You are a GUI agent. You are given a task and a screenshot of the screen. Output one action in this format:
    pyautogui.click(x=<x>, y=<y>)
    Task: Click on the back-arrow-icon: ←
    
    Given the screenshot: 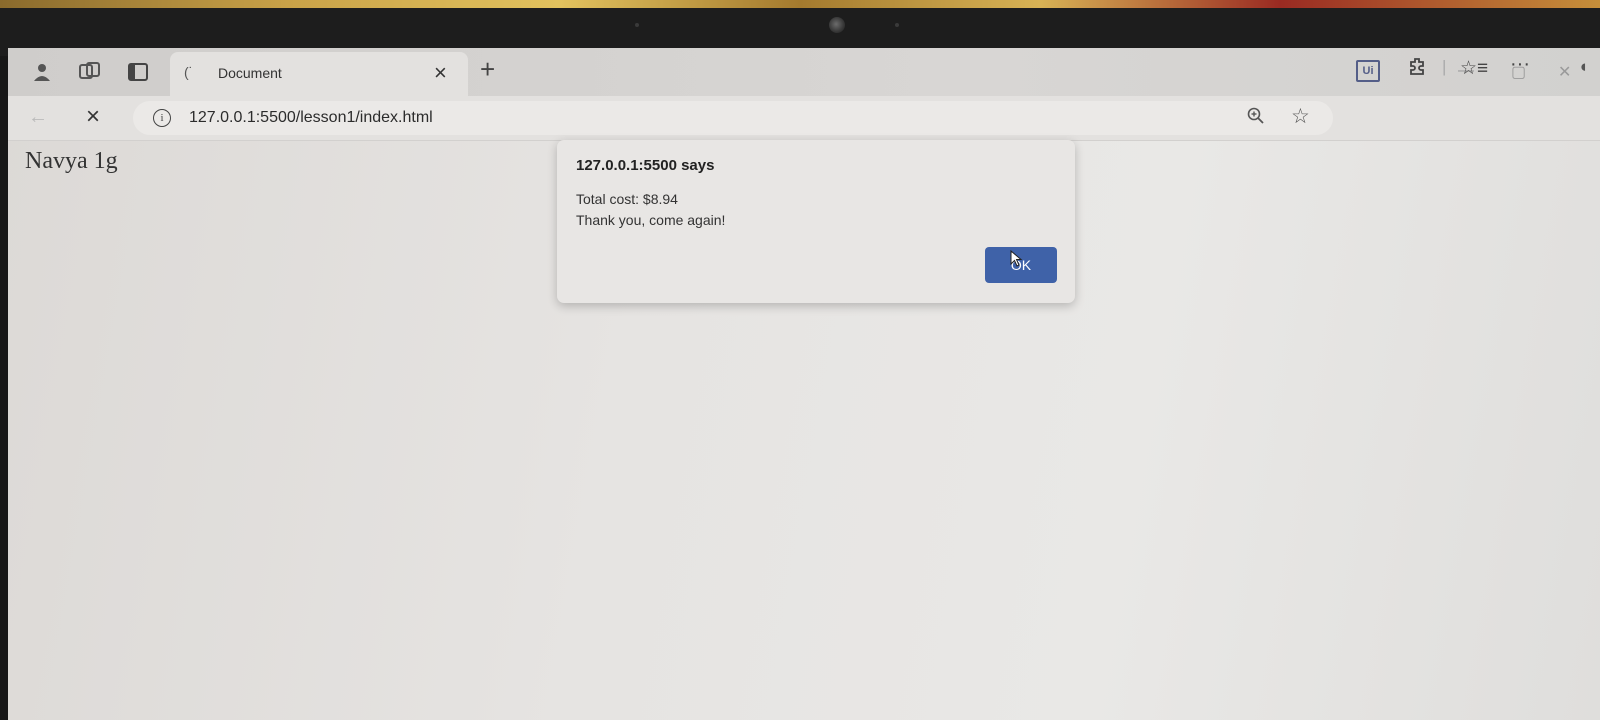 What is the action you would take?
    pyautogui.click(x=38, y=117)
    